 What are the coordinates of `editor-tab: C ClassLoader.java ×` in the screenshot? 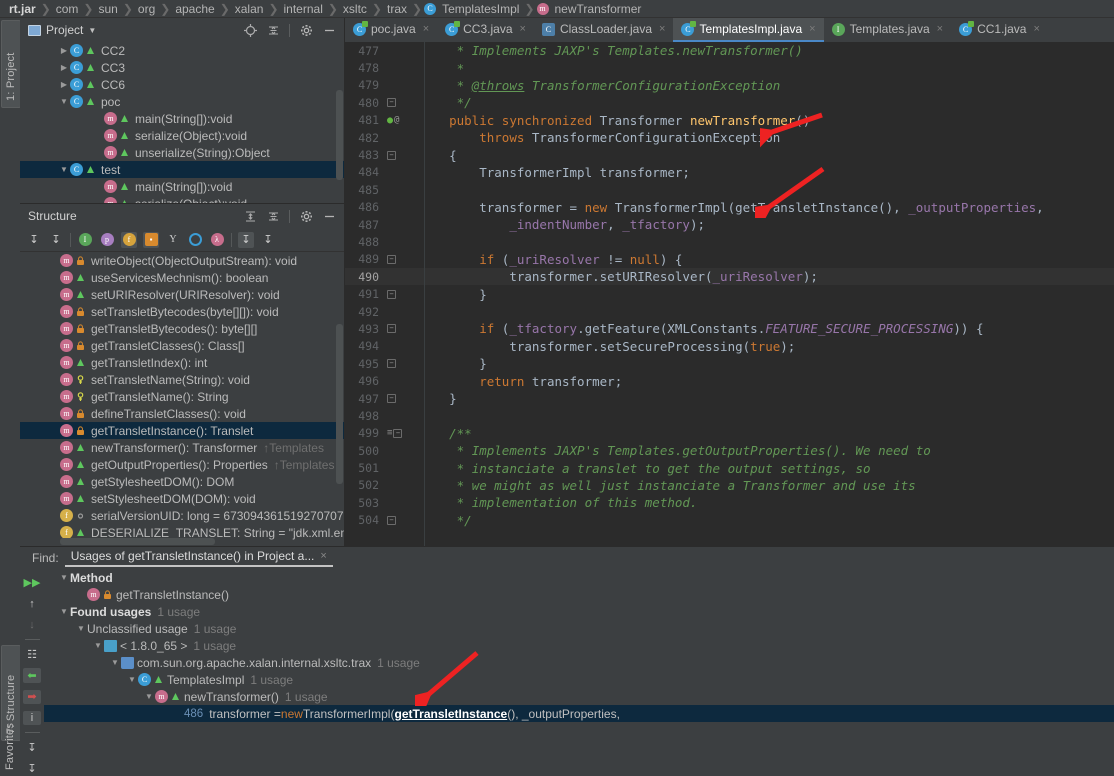 It's located at (604, 30).